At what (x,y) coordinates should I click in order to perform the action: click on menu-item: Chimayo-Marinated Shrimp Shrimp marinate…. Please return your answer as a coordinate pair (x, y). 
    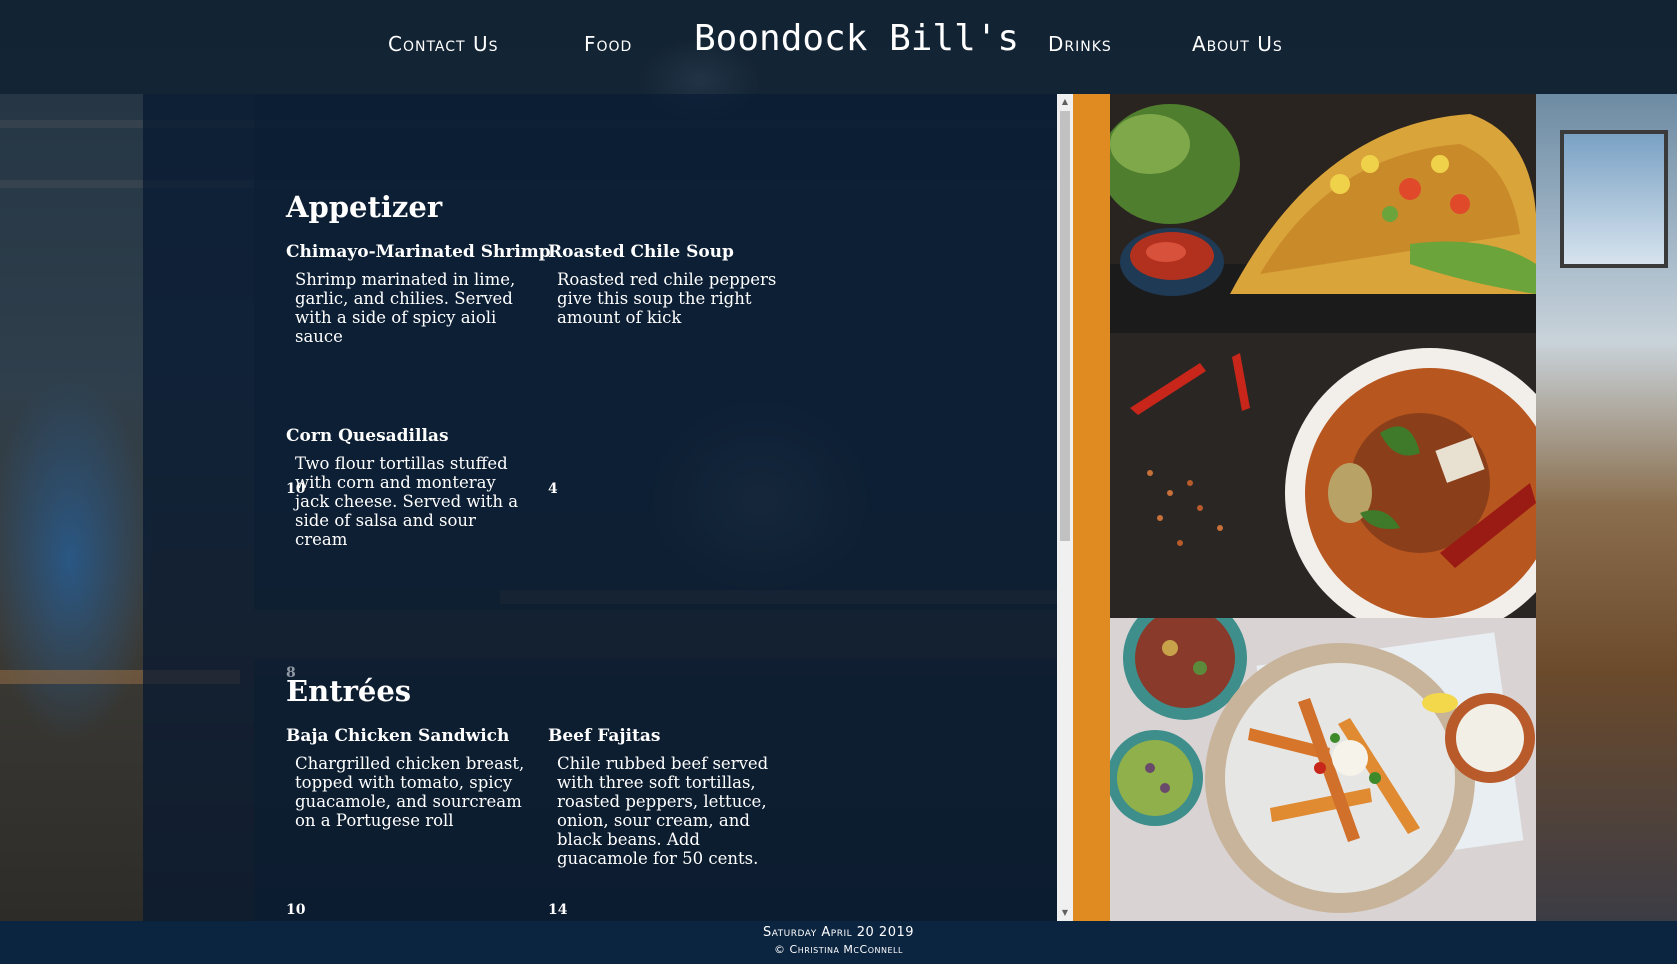
    Looking at the image, I should click on (418, 369).